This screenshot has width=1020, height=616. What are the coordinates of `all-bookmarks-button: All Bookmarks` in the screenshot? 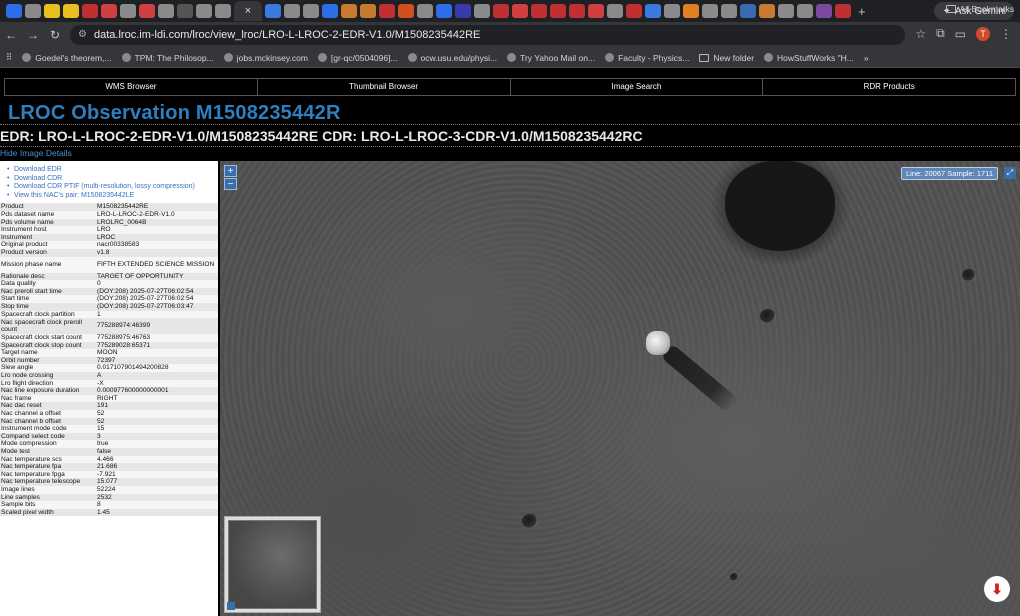 It's located at (979, 9).